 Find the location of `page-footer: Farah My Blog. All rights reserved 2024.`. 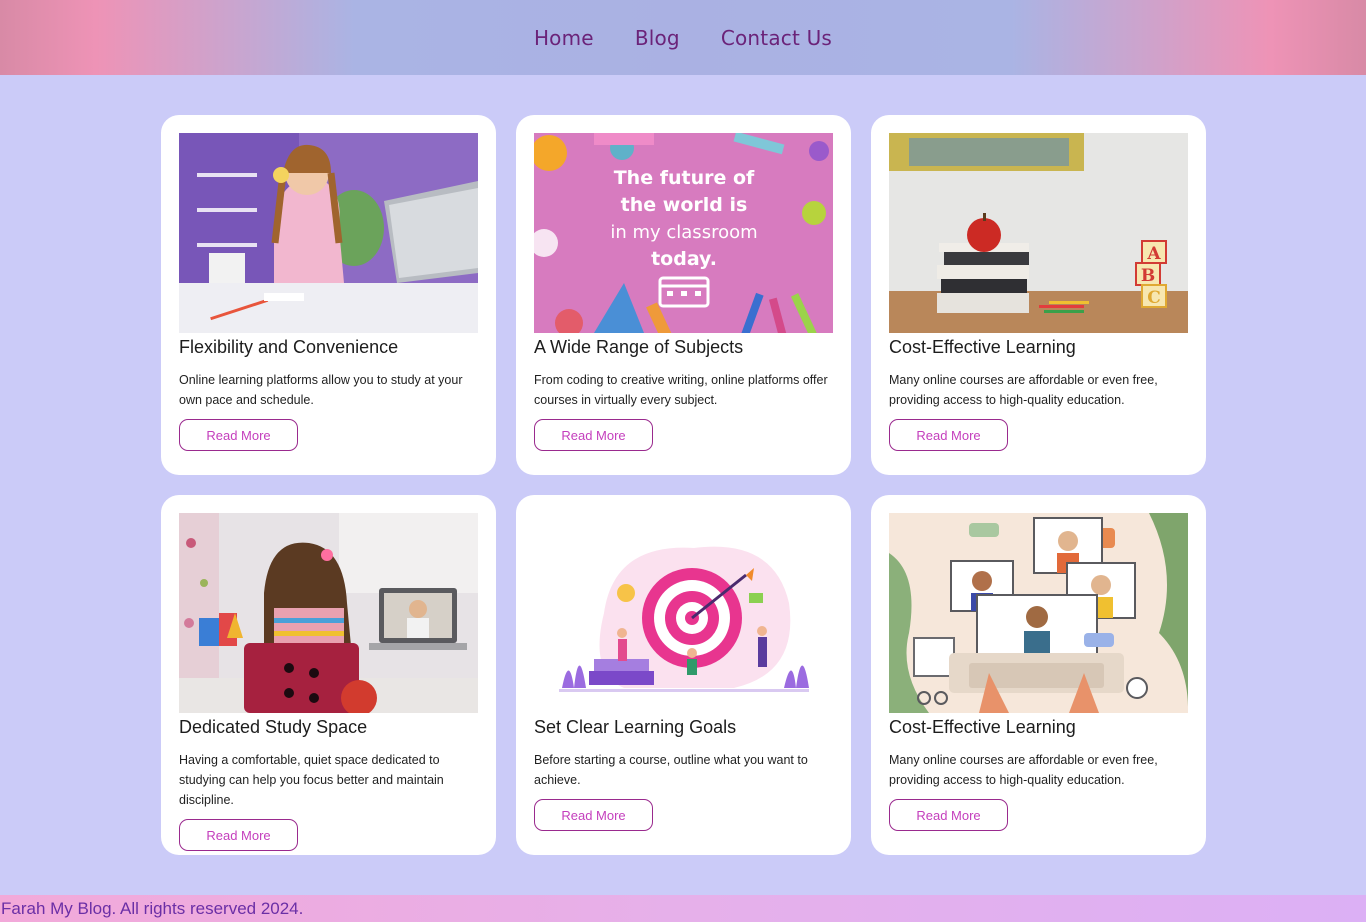

page-footer: Farah My Blog. All rights reserved 2024. is located at coordinates (683, 908).